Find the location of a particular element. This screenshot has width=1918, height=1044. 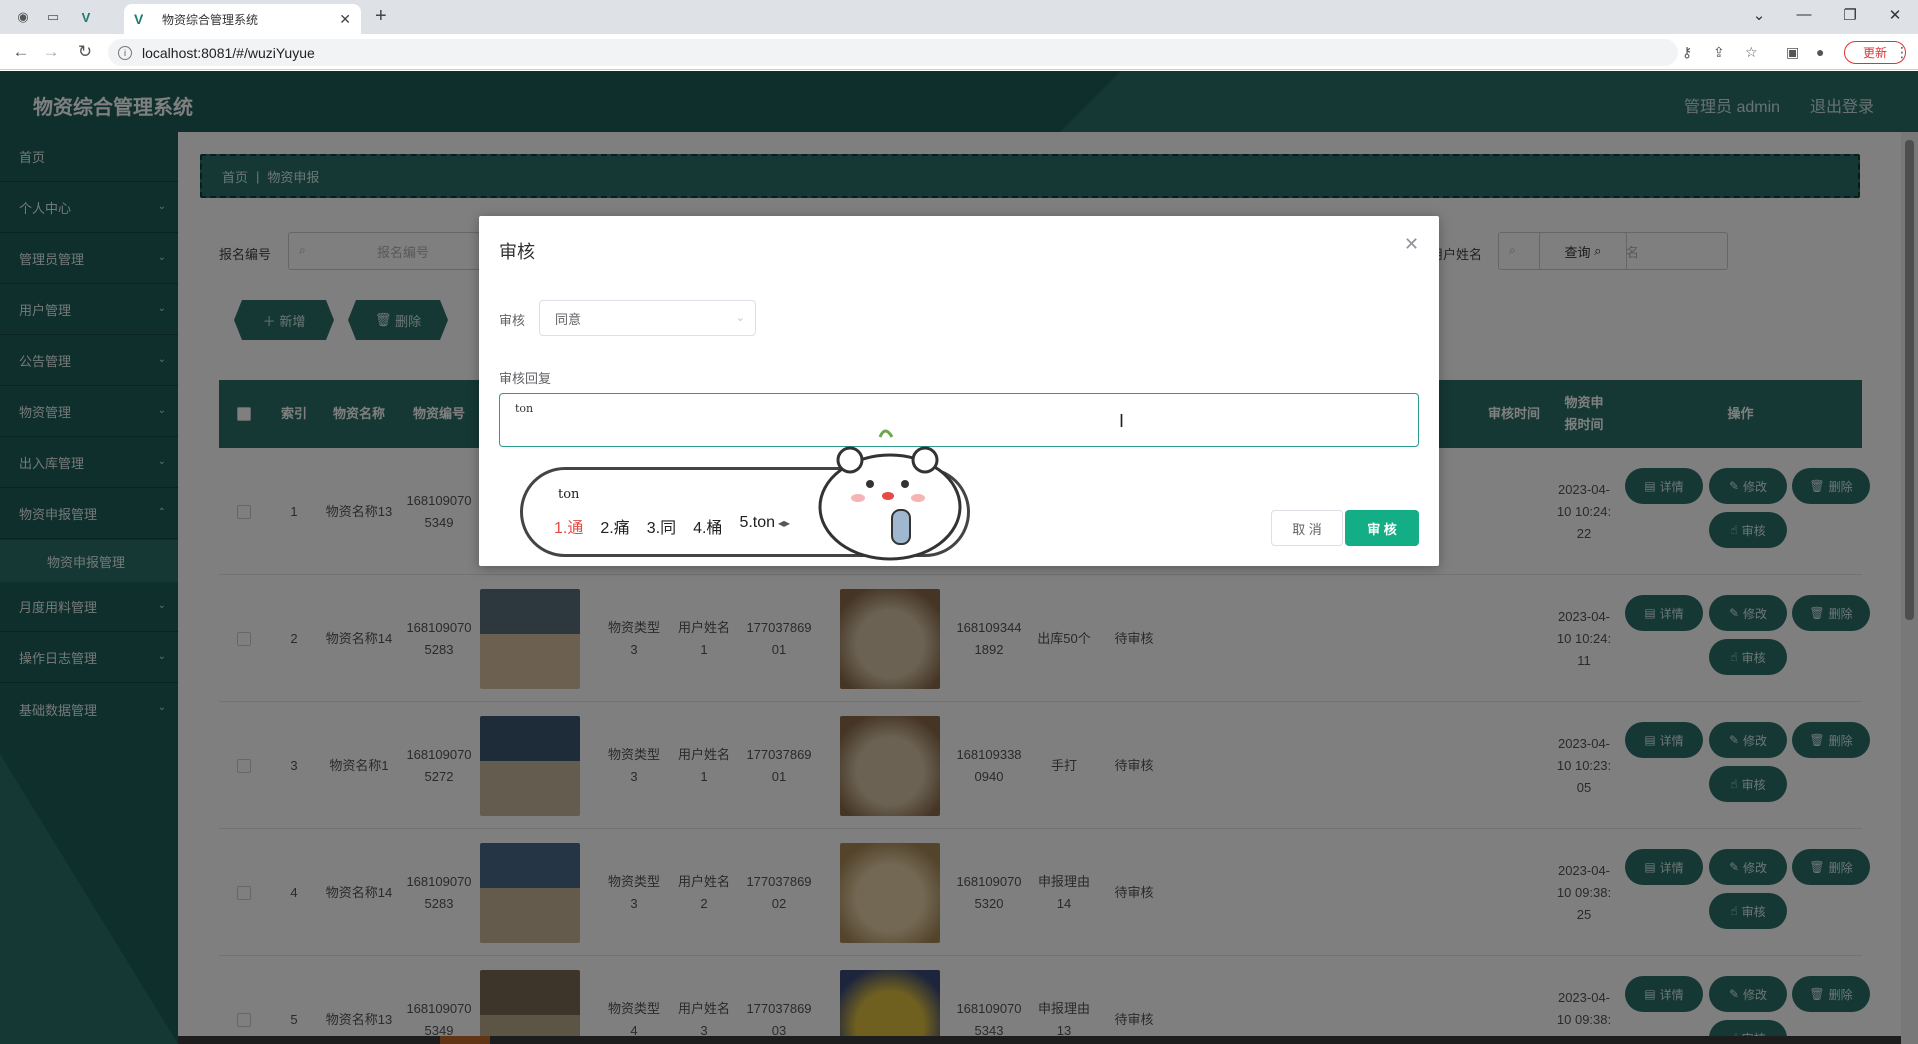

restore-icon: ❐ is located at coordinates (1850, 15).